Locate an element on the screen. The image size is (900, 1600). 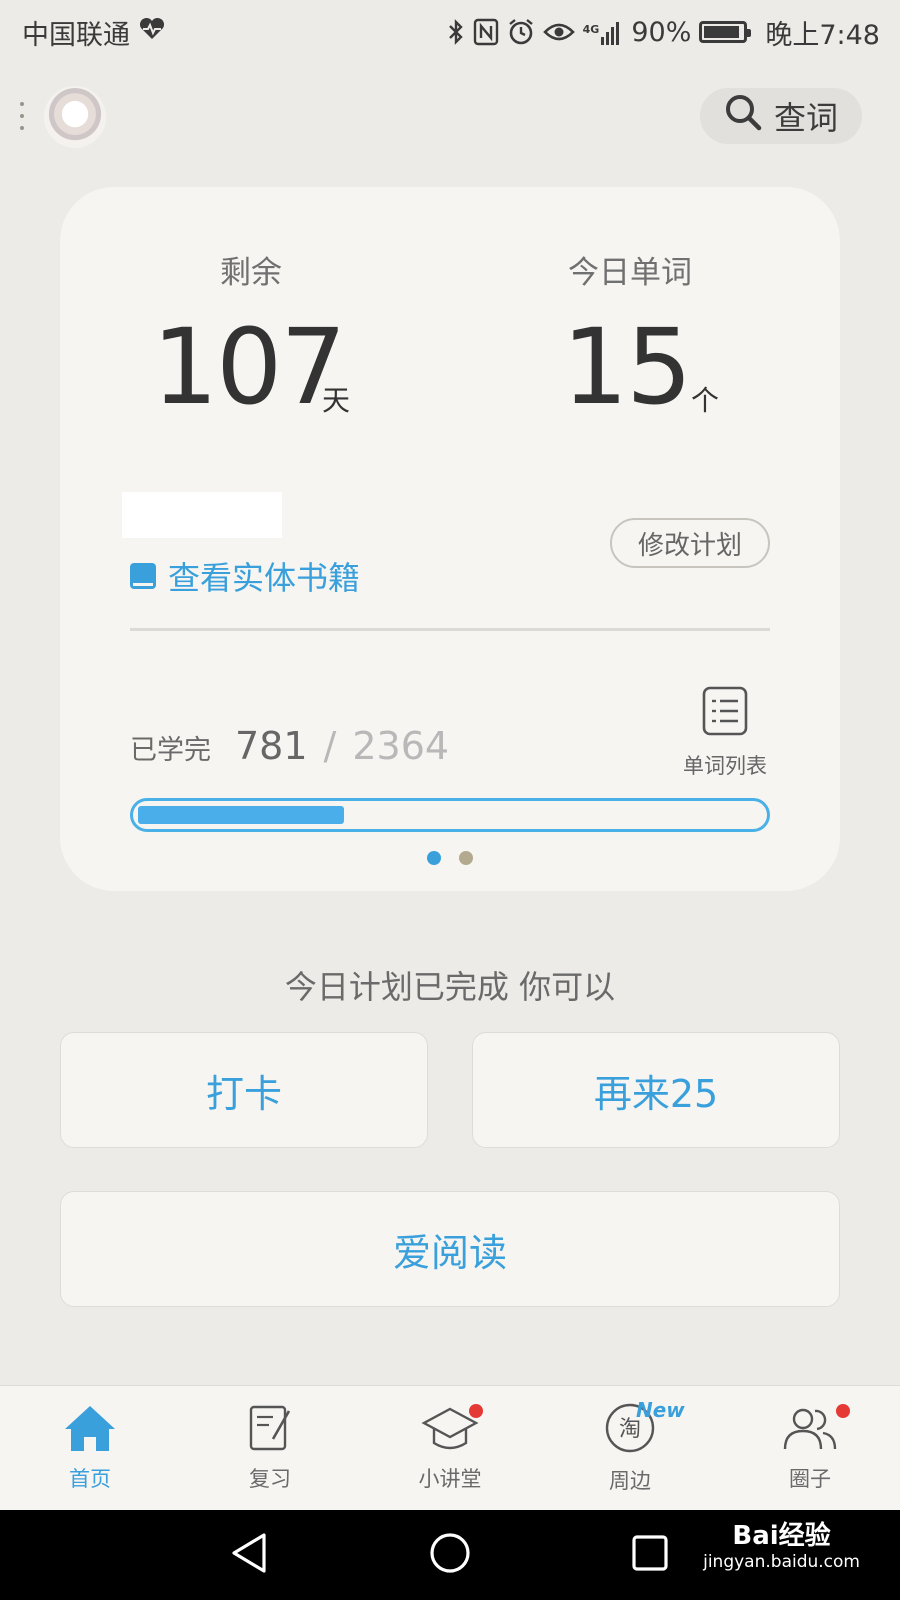
learning-progress-bar is located at coordinates (450, 815).